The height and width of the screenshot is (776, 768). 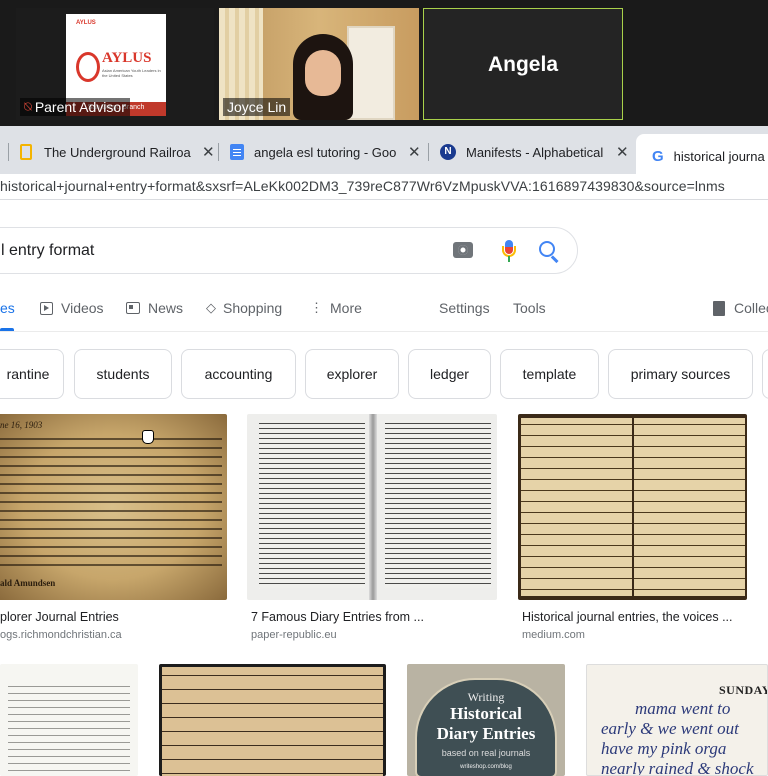 I want to click on browser-tab-manifests: N Manifests - Alphabetical ✕, so click(x=535, y=152).